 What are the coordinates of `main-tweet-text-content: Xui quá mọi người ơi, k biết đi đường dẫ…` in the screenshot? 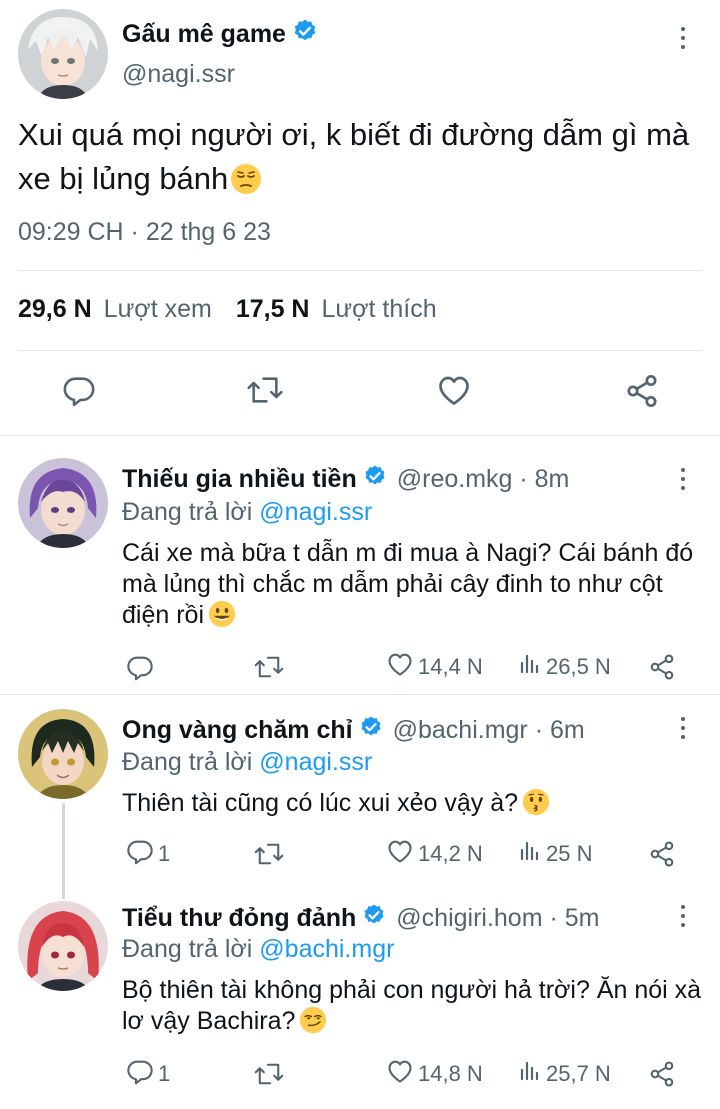 It's located at (354, 156).